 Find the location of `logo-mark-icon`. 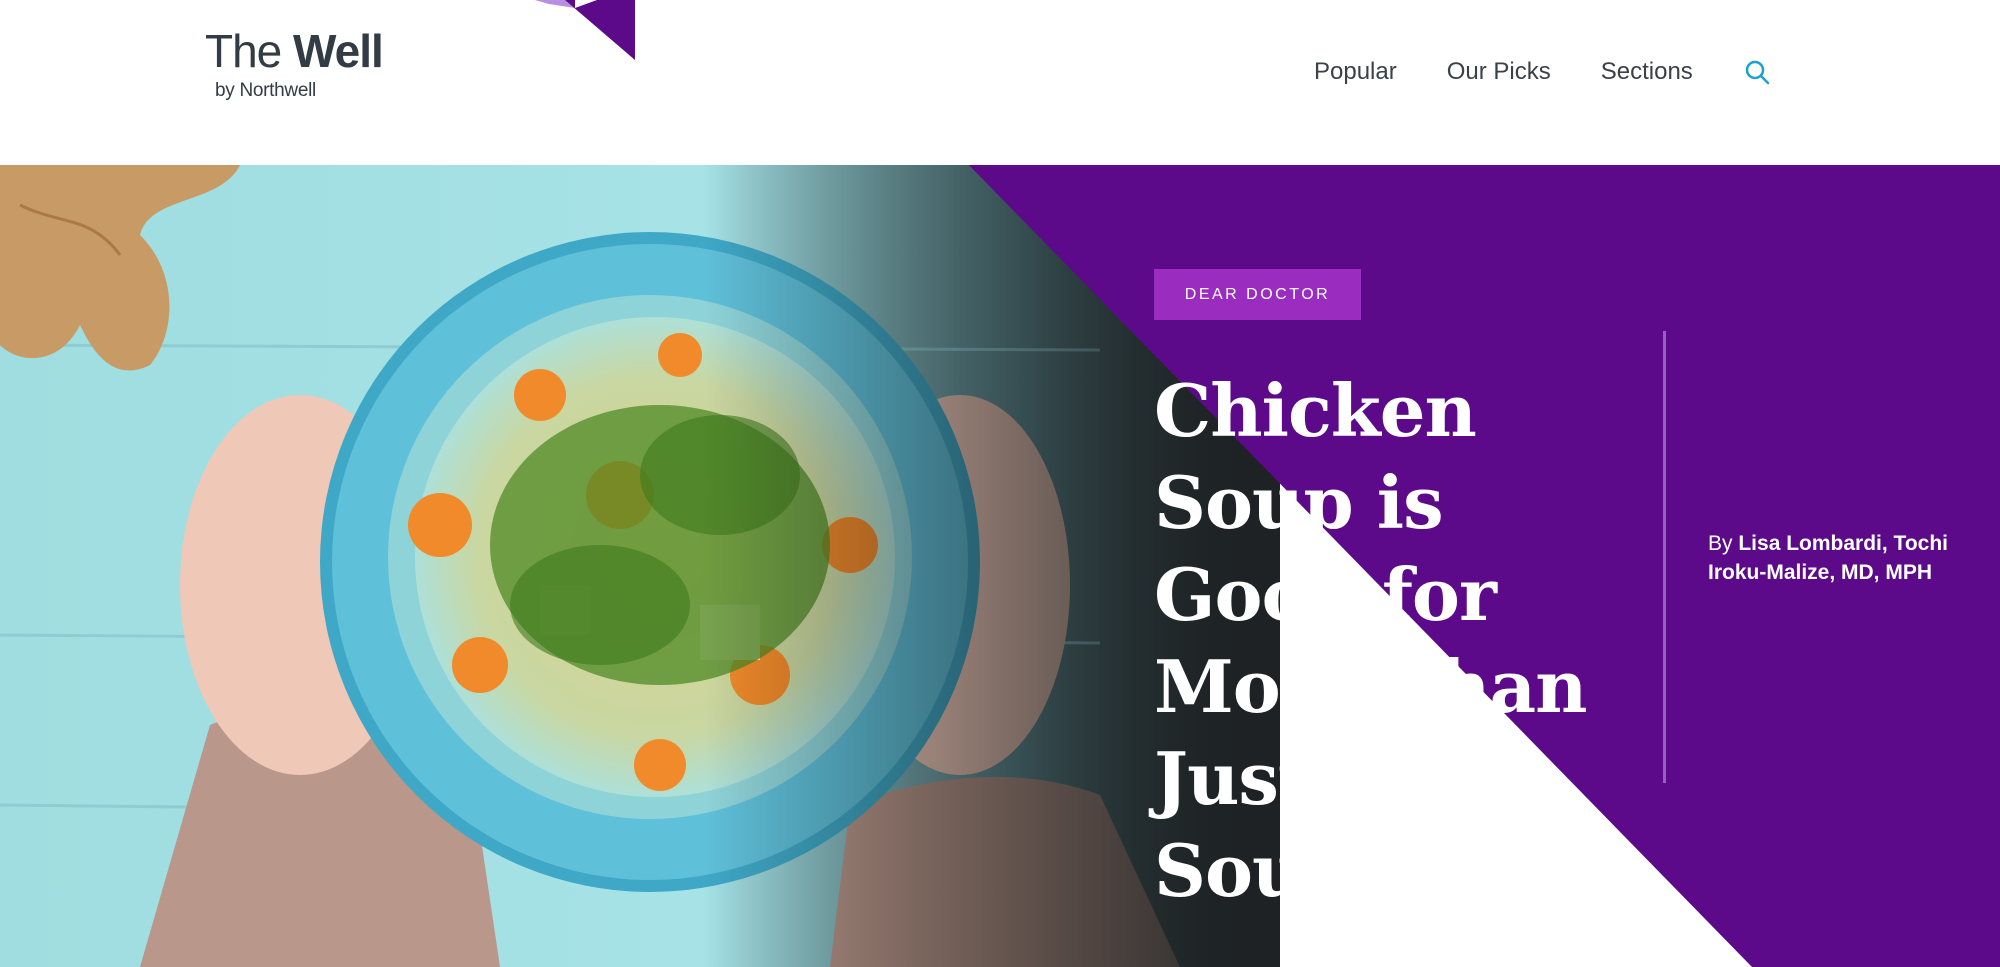

logo-mark-icon is located at coordinates (585, 30).